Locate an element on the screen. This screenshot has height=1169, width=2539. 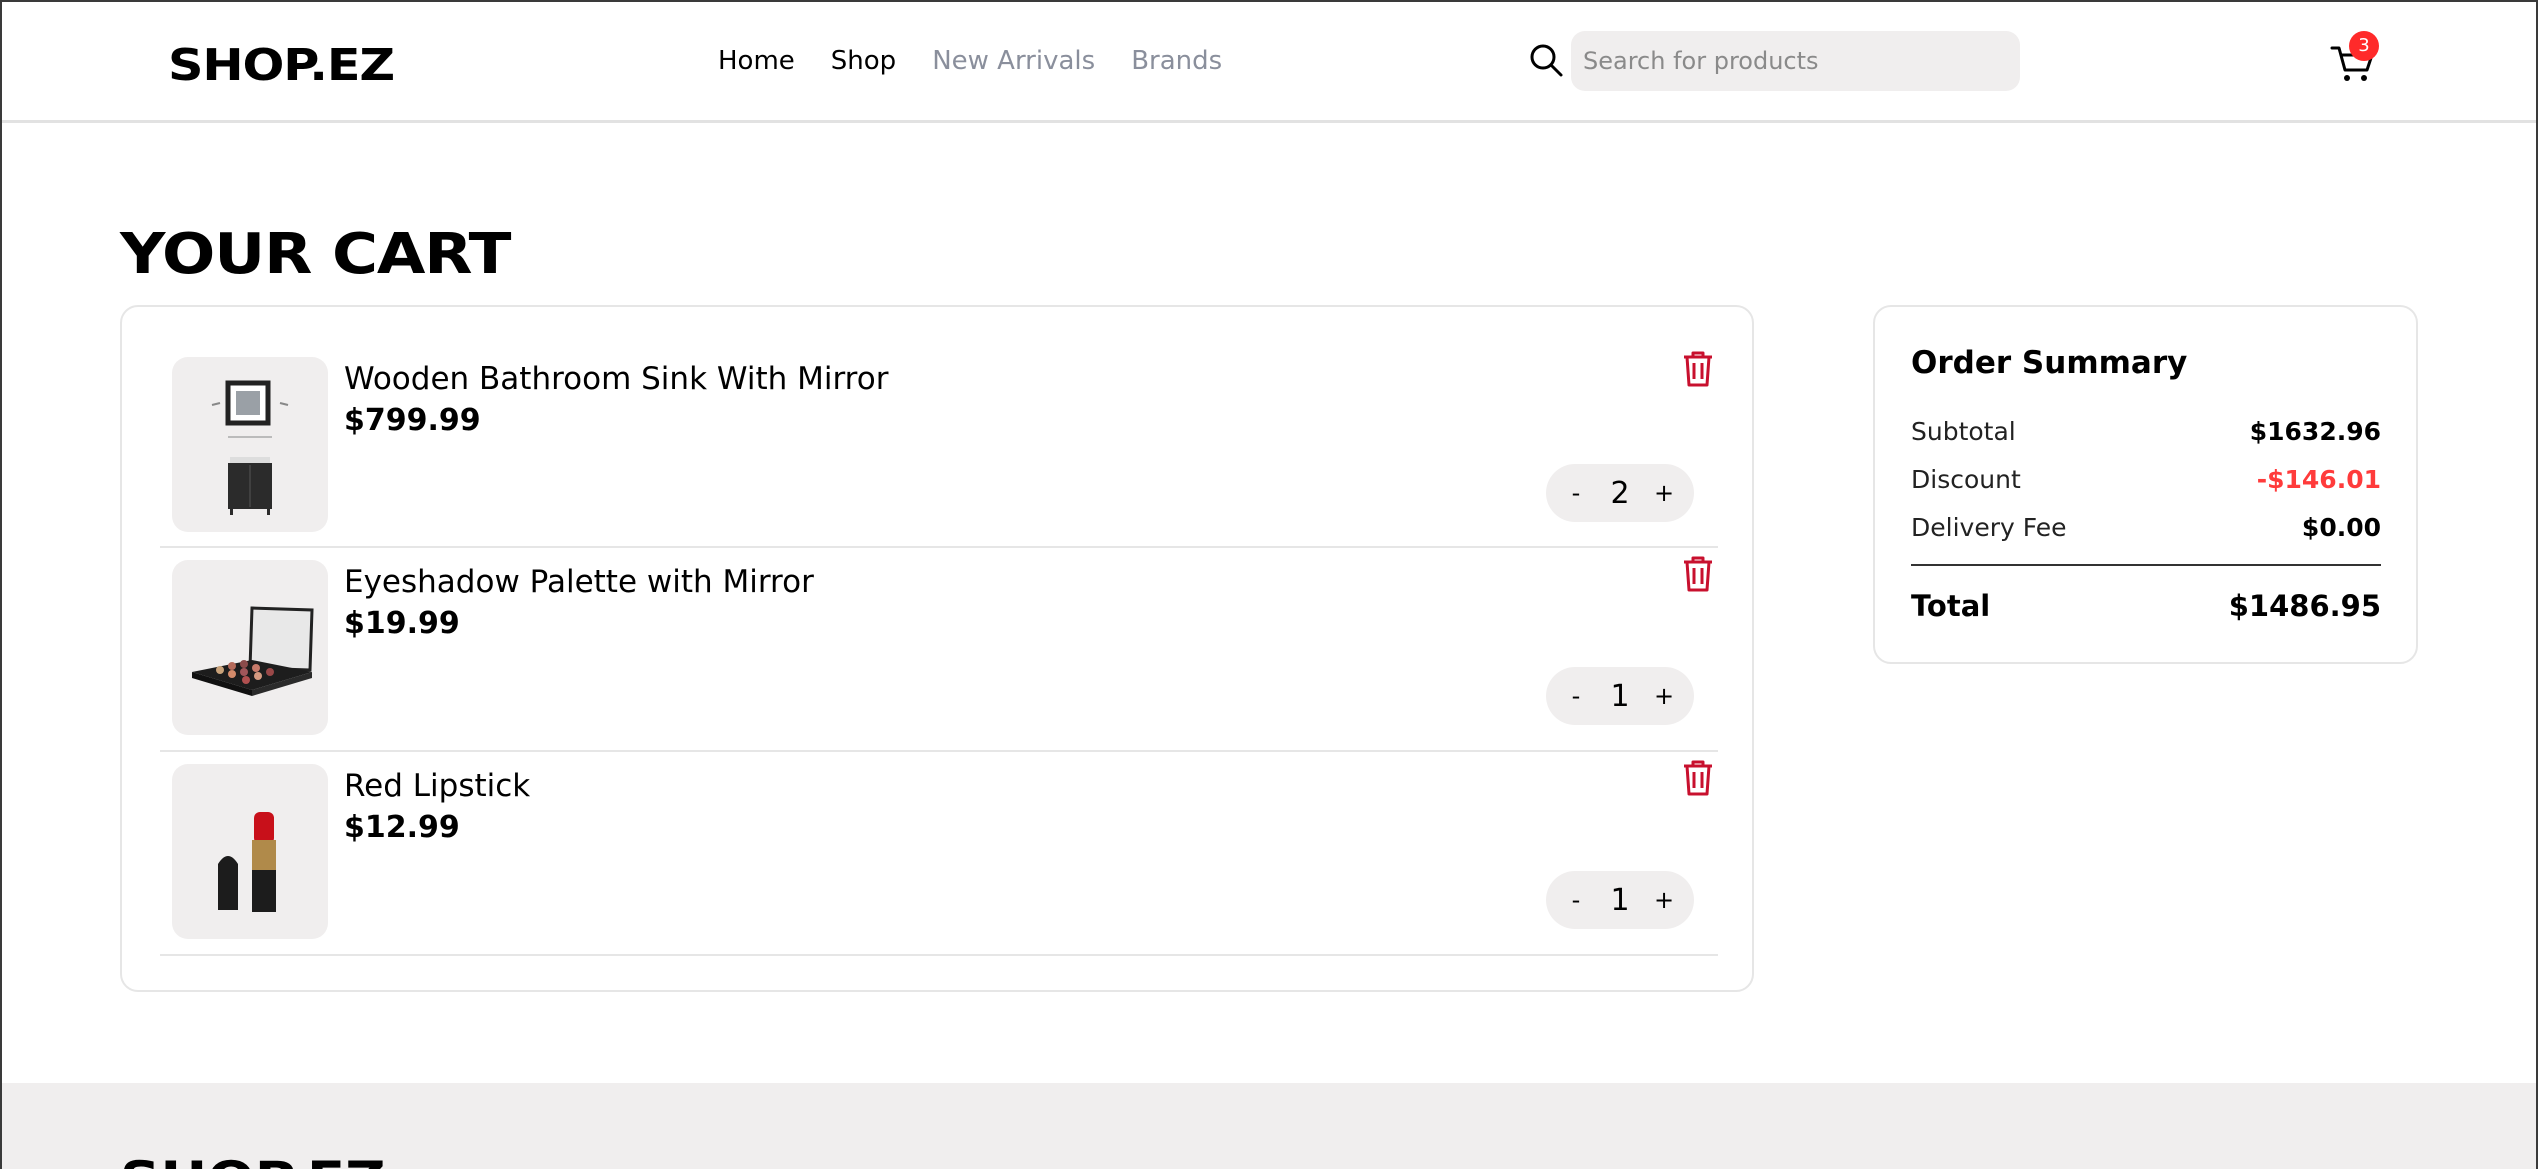
discount-value: -$146.01 is located at coordinates (2318, 479).